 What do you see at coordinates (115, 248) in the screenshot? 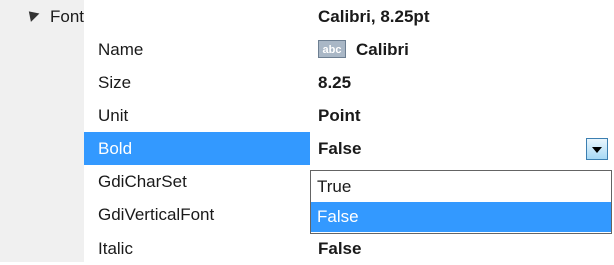
I see `property-label-italic: Italic` at bounding box center [115, 248].